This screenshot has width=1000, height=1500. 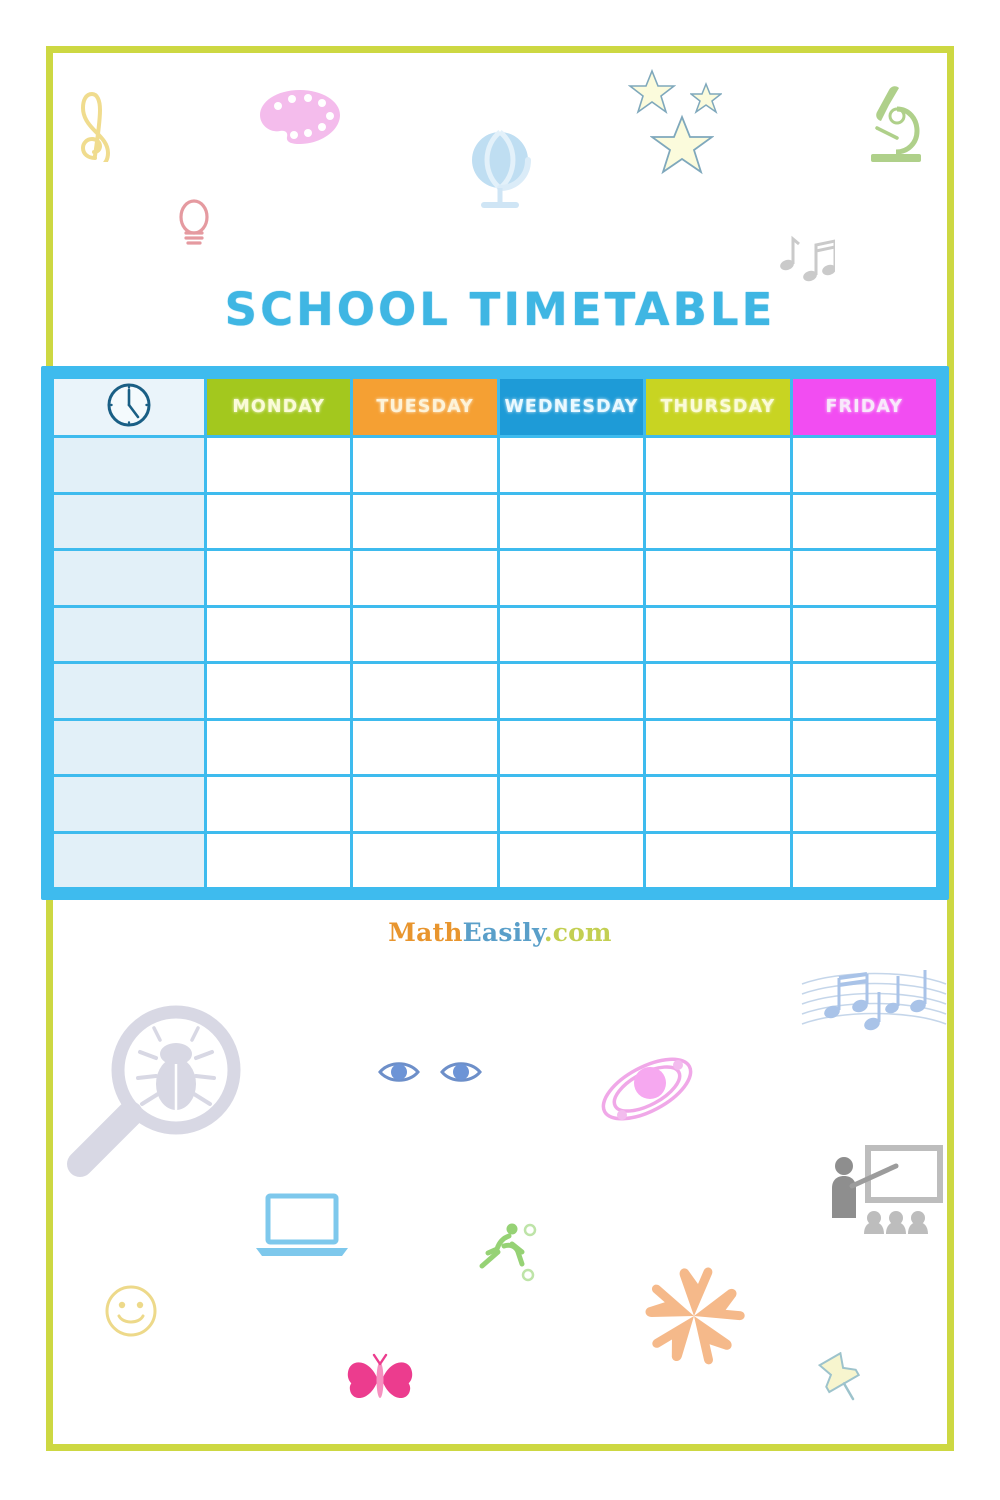 What do you see at coordinates (194, 224) in the screenshot?
I see `lightbulb-icon` at bounding box center [194, 224].